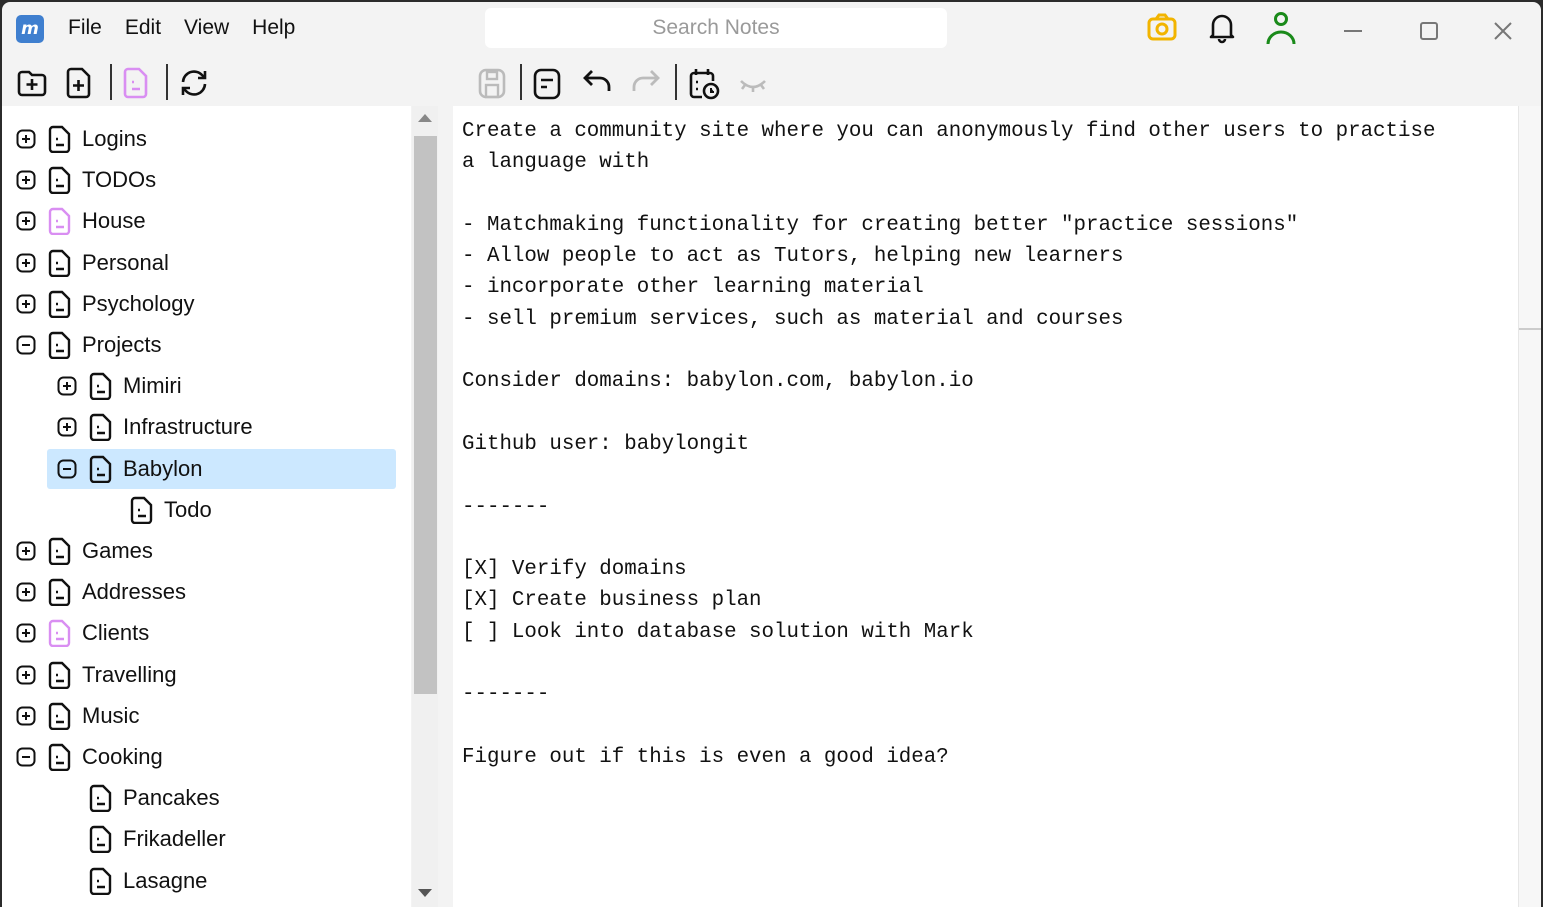 Image resolution: width=1543 pixels, height=907 pixels. Describe the element at coordinates (716, 28) in the screenshot. I see `search-input: Search Notes` at that location.